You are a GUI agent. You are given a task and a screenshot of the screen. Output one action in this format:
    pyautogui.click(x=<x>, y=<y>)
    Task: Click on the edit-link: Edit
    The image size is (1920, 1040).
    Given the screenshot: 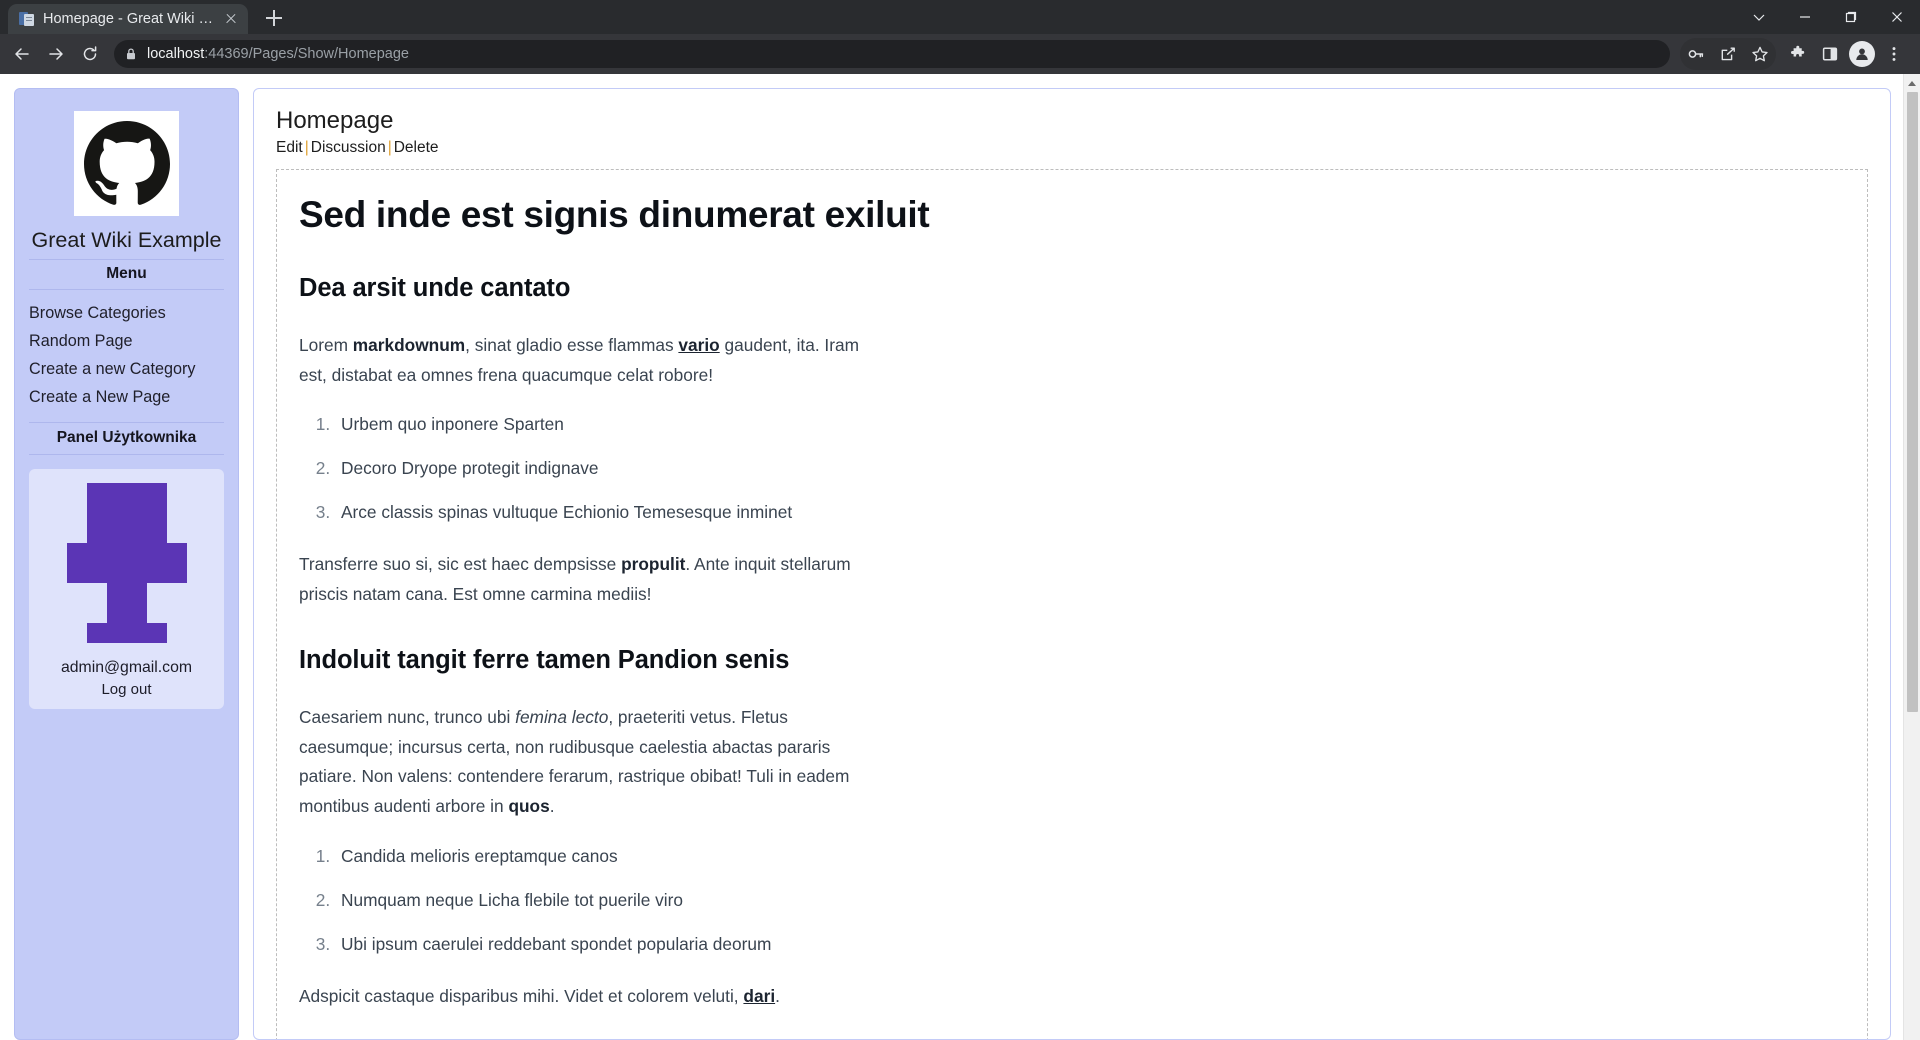 What is the action you would take?
    pyautogui.click(x=289, y=147)
    